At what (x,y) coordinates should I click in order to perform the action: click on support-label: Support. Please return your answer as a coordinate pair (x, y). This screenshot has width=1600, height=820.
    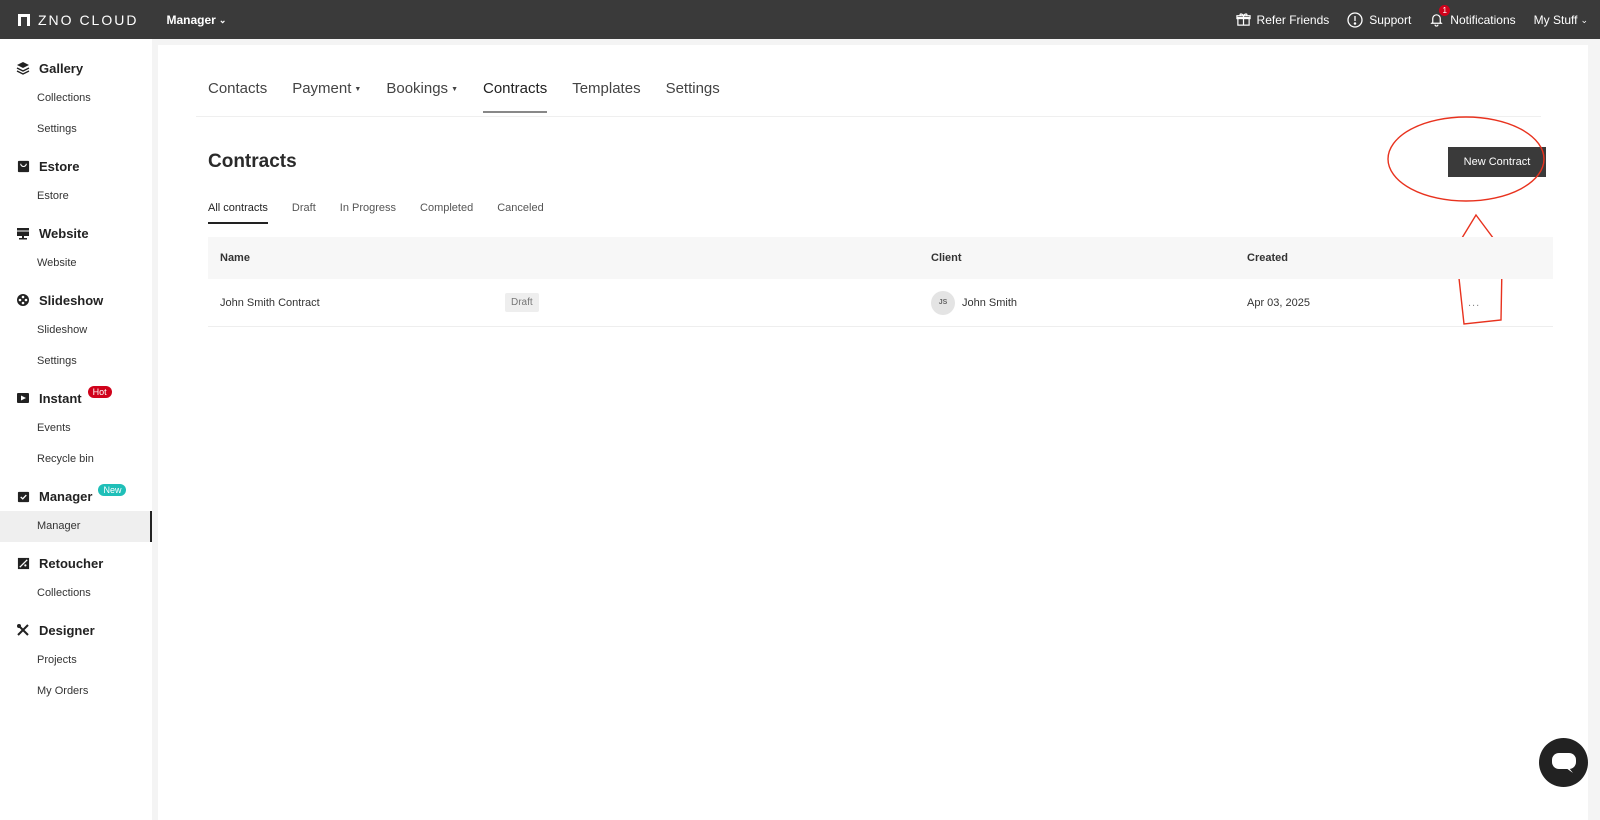
    Looking at the image, I should click on (1390, 19).